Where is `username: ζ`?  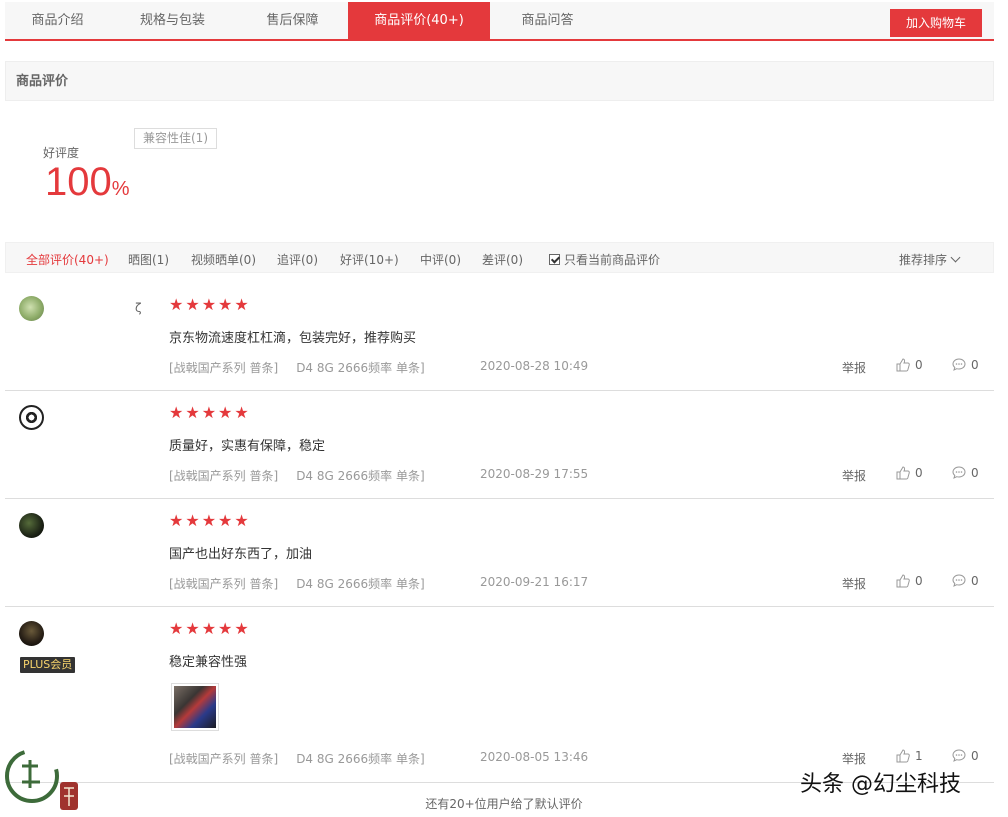
username: ζ is located at coordinates (138, 308).